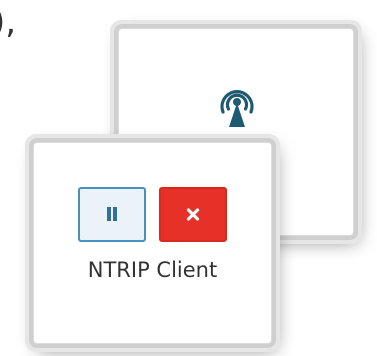 This screenshot has height=356, width=377. What do you see at coordinates (152, 270) in the screenshot?
I see `service-card-title: NTRIP Client` at bounding box center [152, 270].